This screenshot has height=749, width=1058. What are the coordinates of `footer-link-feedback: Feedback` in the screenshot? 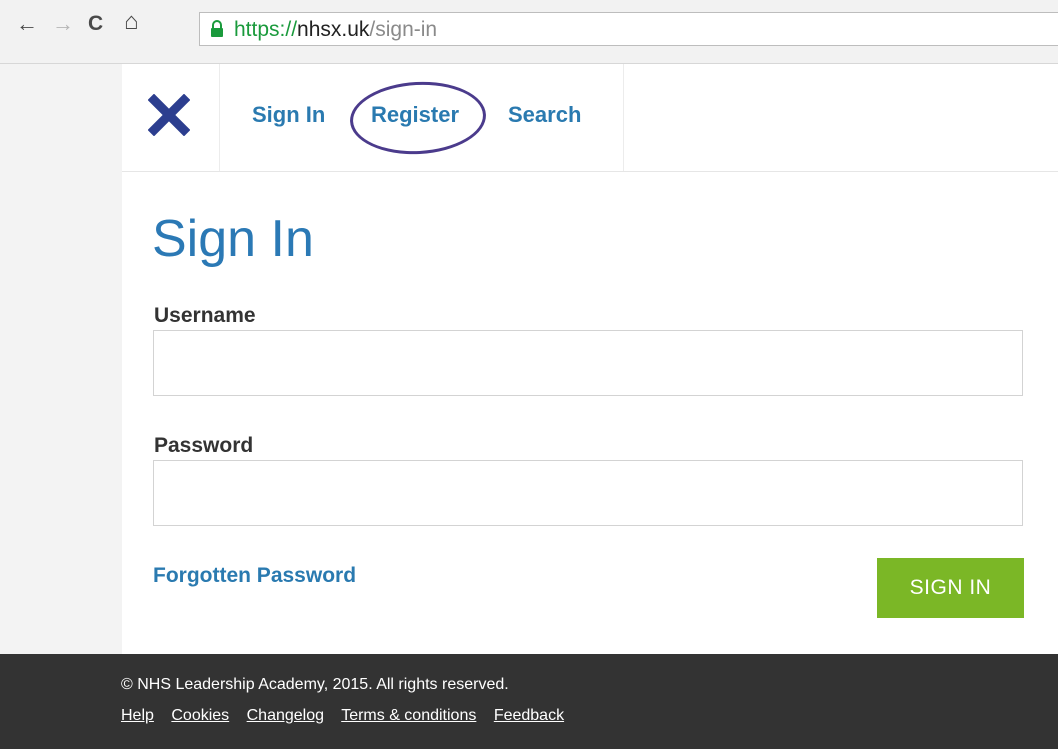 It's located at (529, 715).